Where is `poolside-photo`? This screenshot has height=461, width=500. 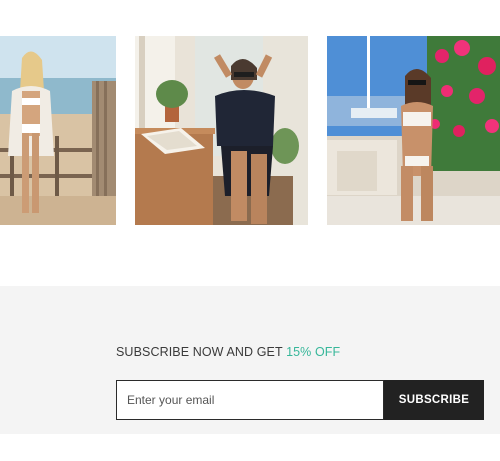
poolside-photo is located at coordinates (413, 130).